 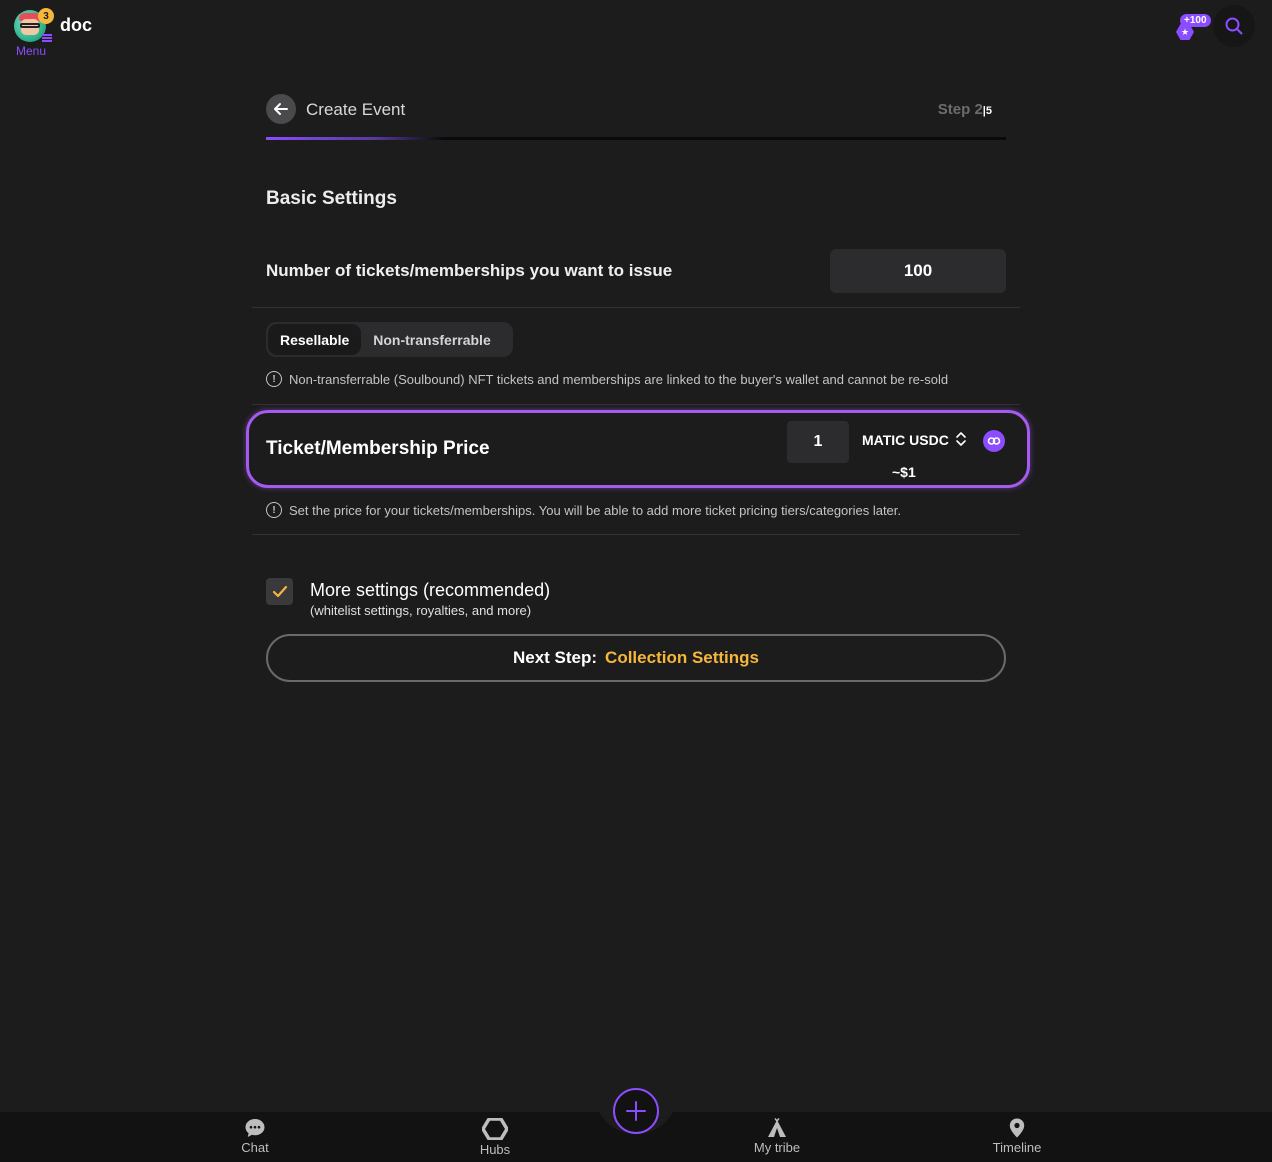 I want to click on nav-my-tribe: My tribe, so click(x=777, y=1136).